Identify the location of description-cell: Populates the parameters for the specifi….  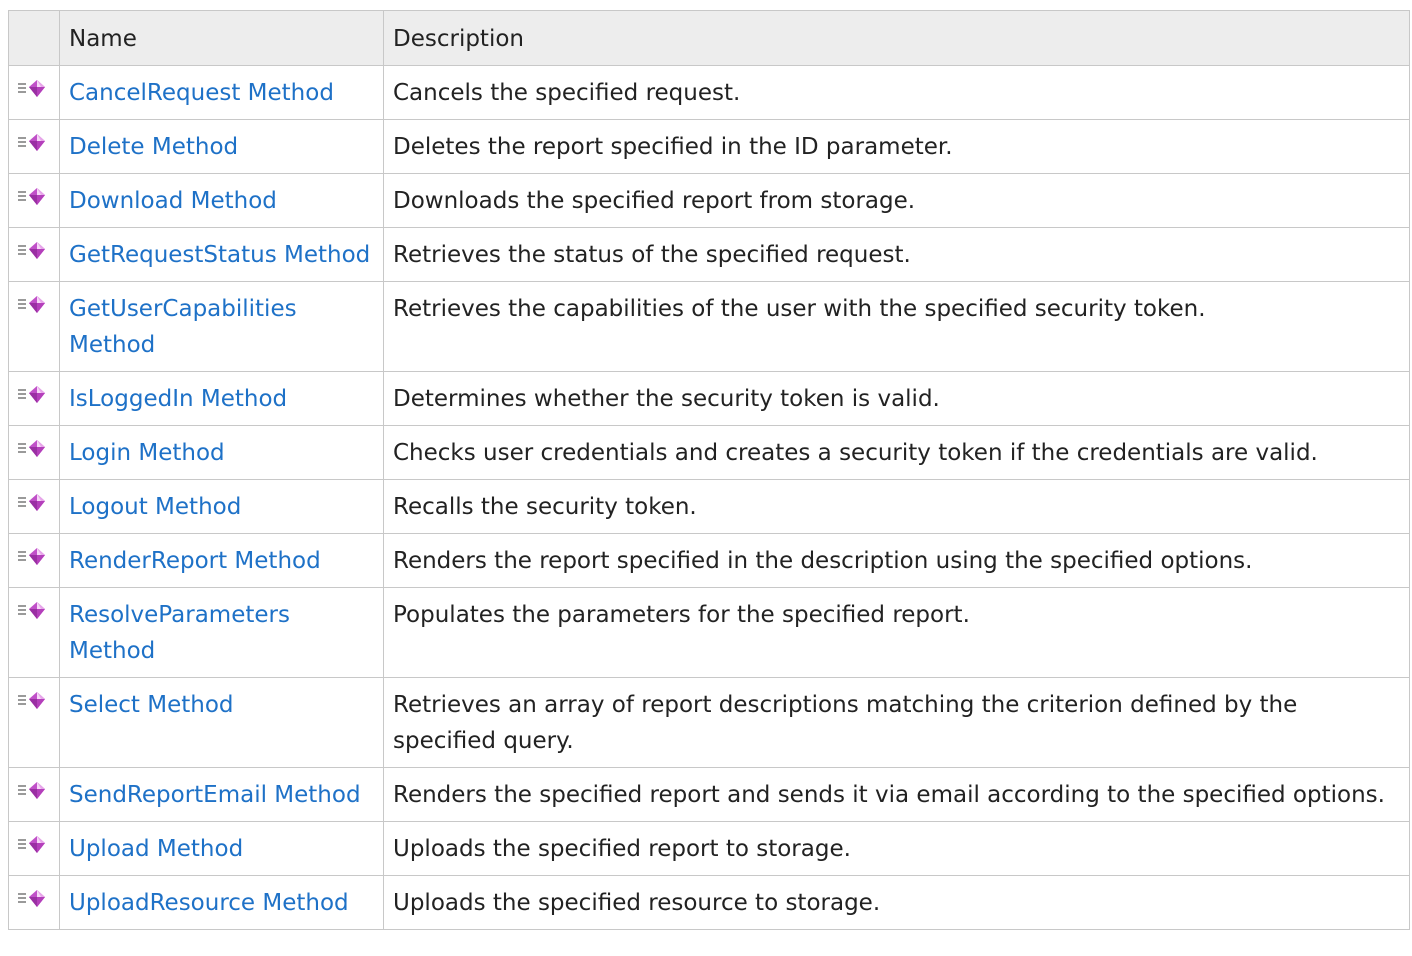
(896, 632).